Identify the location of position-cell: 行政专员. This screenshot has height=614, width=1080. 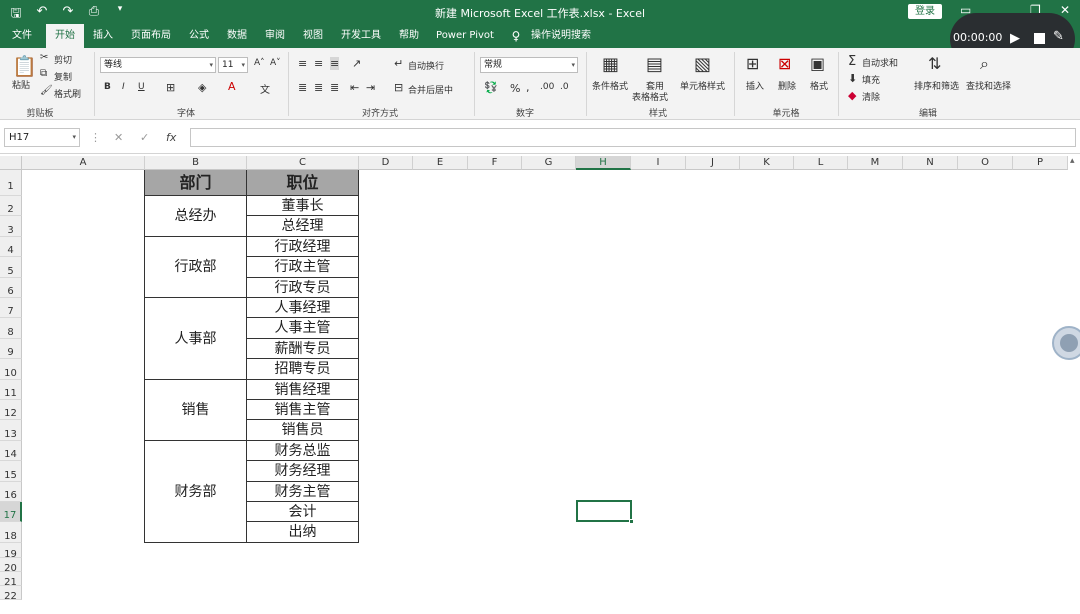
(303, 288).